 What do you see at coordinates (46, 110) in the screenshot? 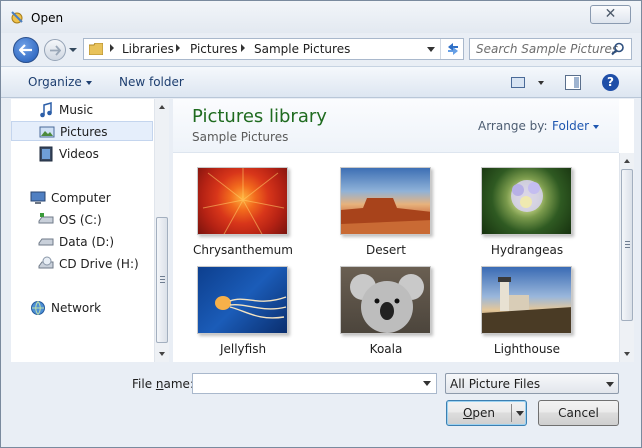
I see `music-icon` at bounding box center [46, 110].